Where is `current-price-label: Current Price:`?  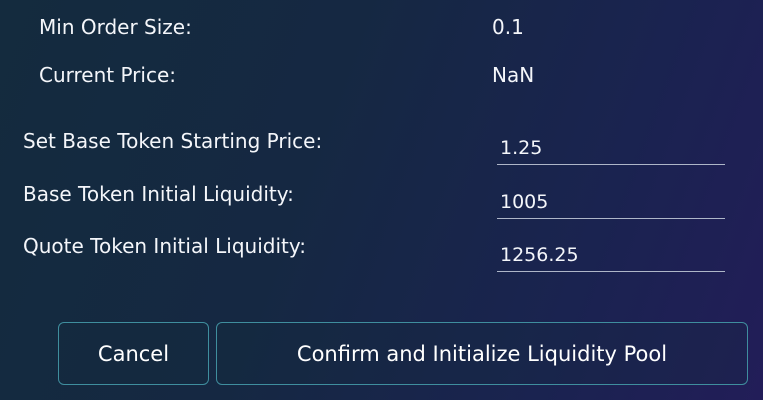
current-price-label: Current Price: is located at coordinates (108, 75).